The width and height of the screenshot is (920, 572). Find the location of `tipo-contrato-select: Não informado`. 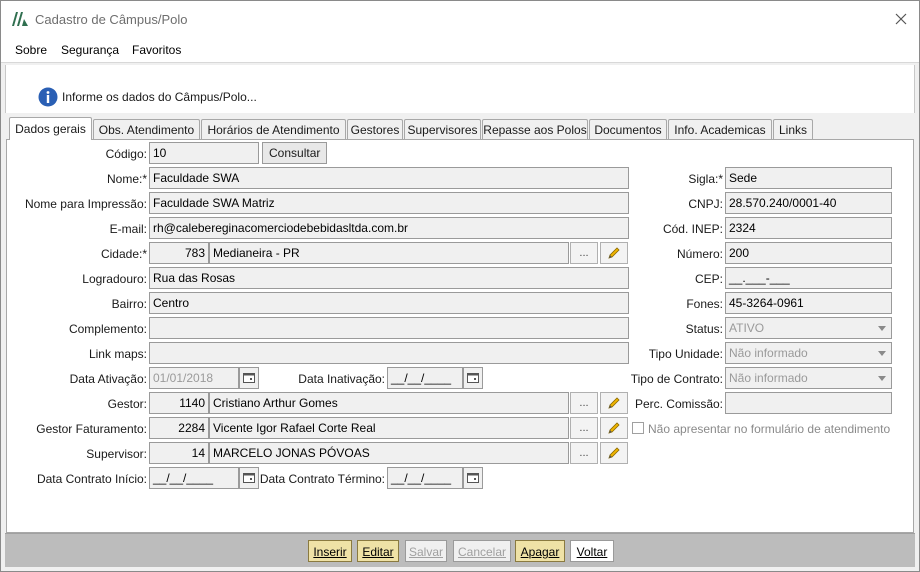

tipo-contrato-select: Não informado is located at coordinates (808, 378).